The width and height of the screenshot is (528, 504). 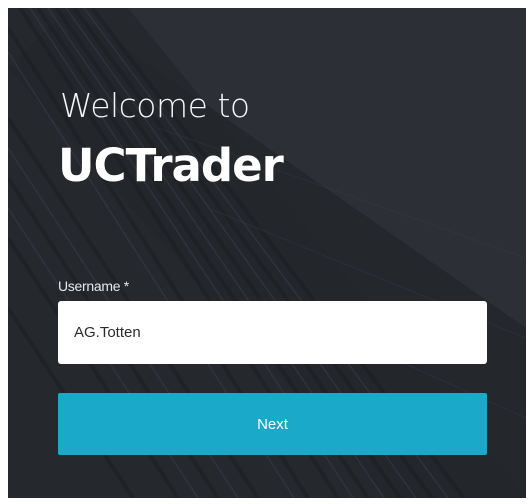 What do you see at coordinates (93, 286) in the screenshot?
I see `username-label: Username *` at bounding box center [93, 286].